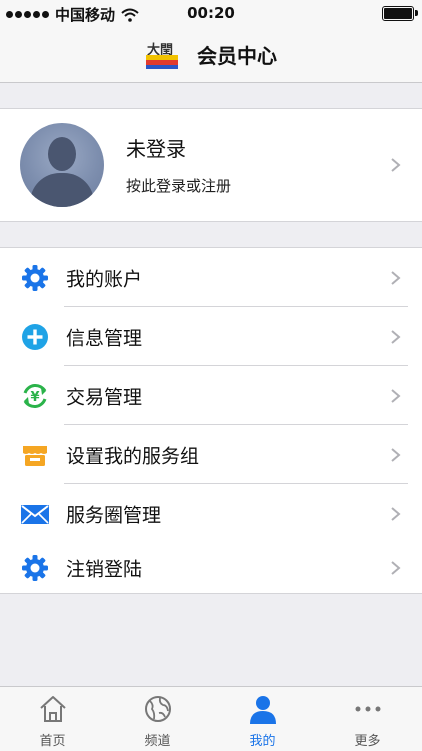  Describe the element at coordinates (179, 186) in the screenshot. I see `profile-subtitle: 按此登录或注册` at that location.